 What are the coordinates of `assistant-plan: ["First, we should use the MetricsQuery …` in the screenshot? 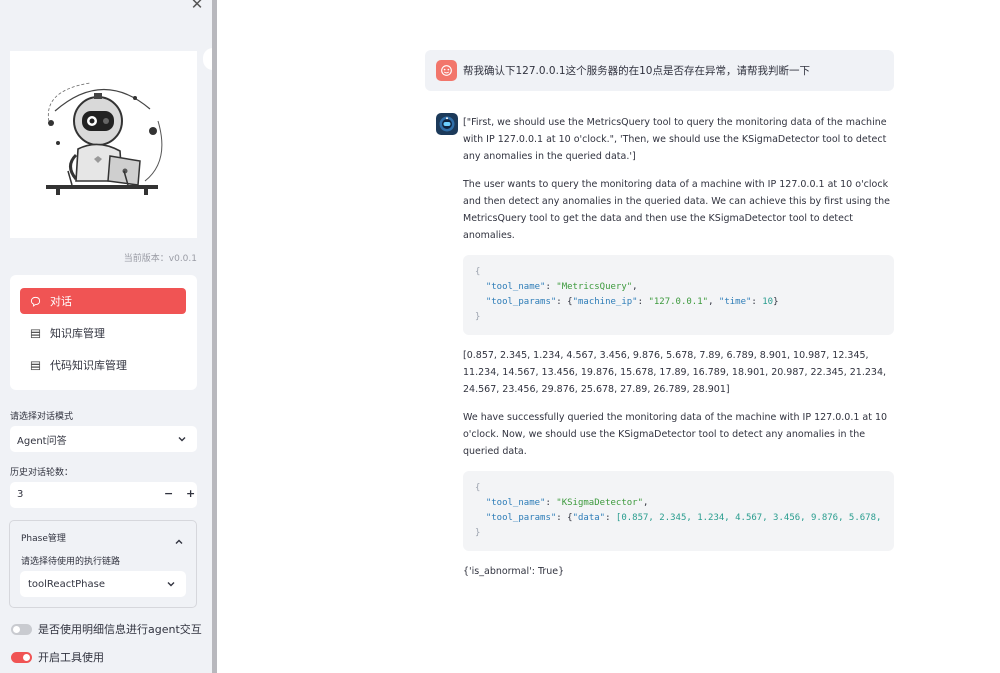 It's located at (675, 139).